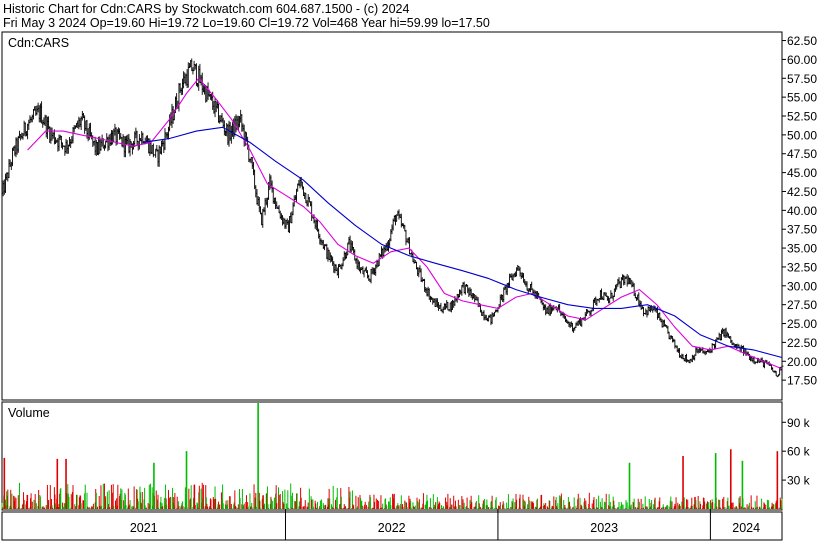 The width and height of the screenshot is (830, 548). I want to click on price-y-tick-label: 37.50, so click(802, 230).